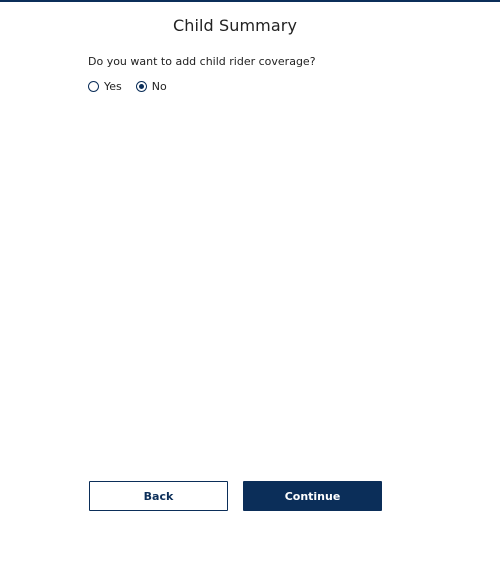 The image size is (500, 588). I want to click on page-title: Child Summary, so click(235, 25).